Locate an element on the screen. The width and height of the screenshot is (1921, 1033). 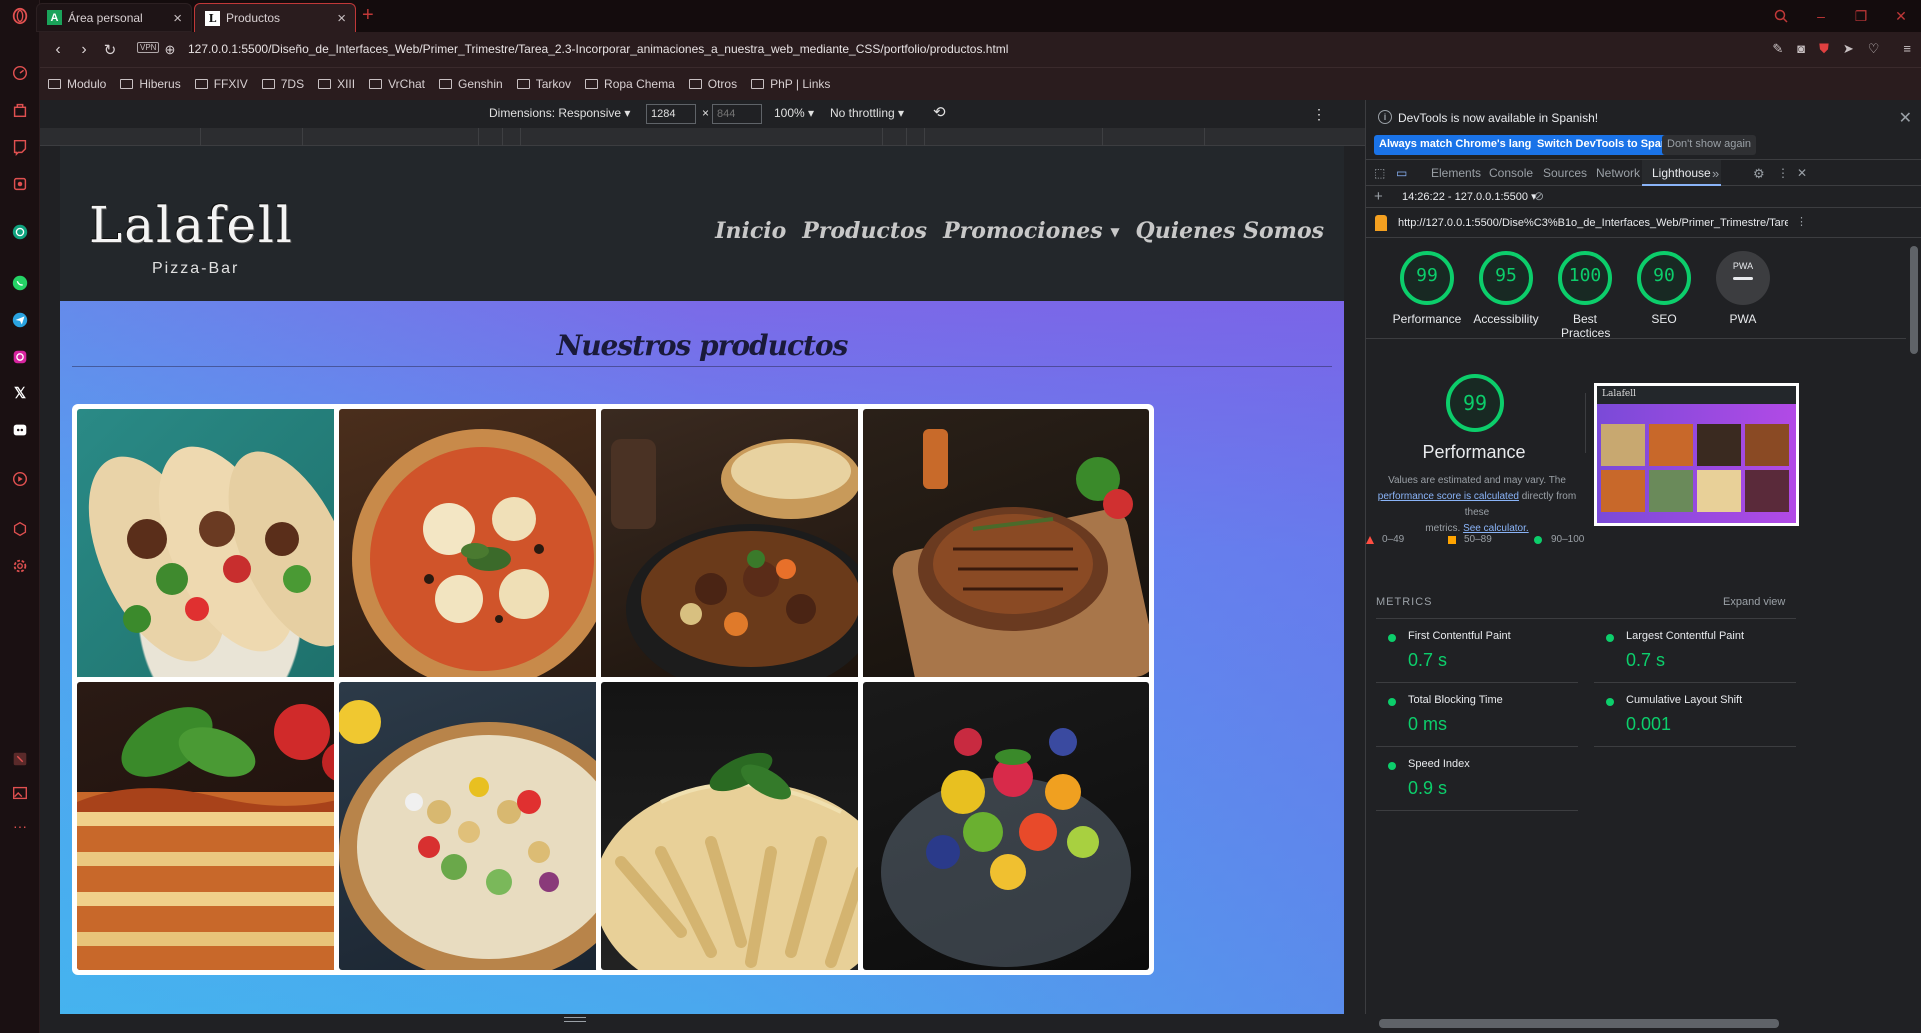
whatsapp-icon is located at coordinates (20, 283).